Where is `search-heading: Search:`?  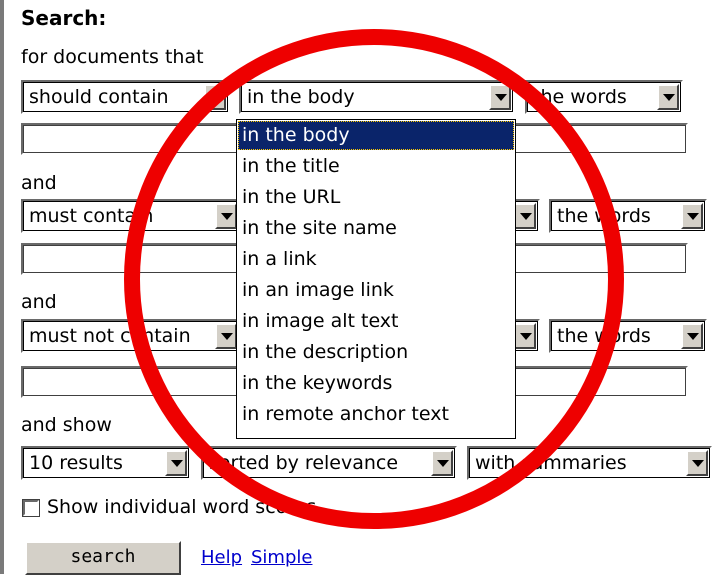
search-heading: Search: is located at coordinates (64, 18).